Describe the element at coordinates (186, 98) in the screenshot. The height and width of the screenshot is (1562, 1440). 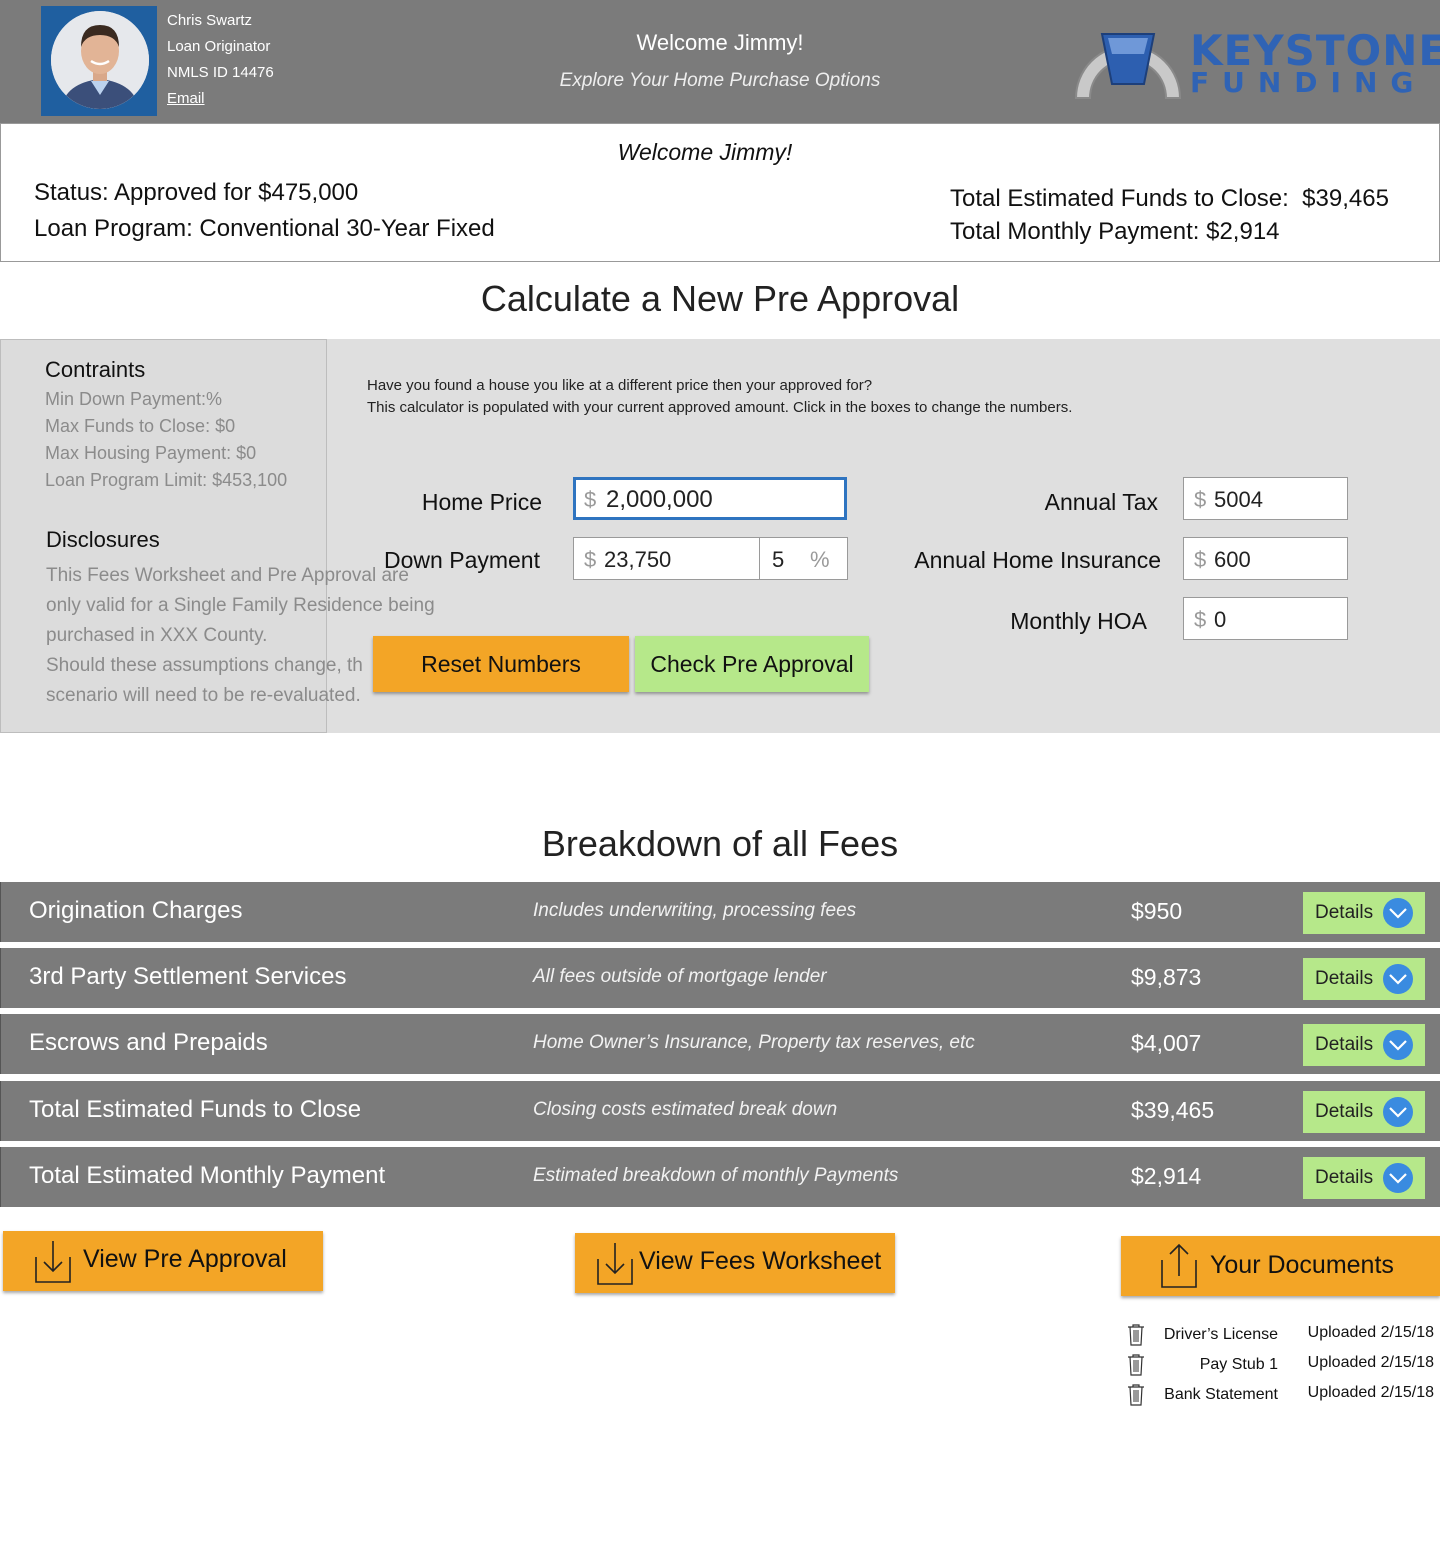
I see `email-link: Email` at that location.